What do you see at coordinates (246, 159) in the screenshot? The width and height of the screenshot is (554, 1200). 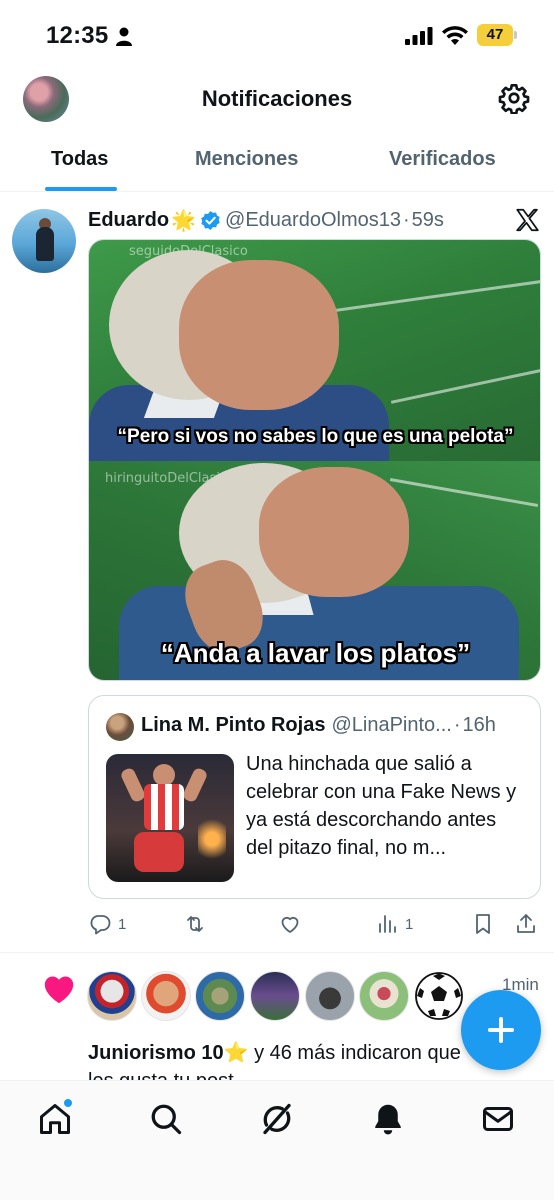 I see `tab-menciones: Menciones` at bounding box center [246, 159].